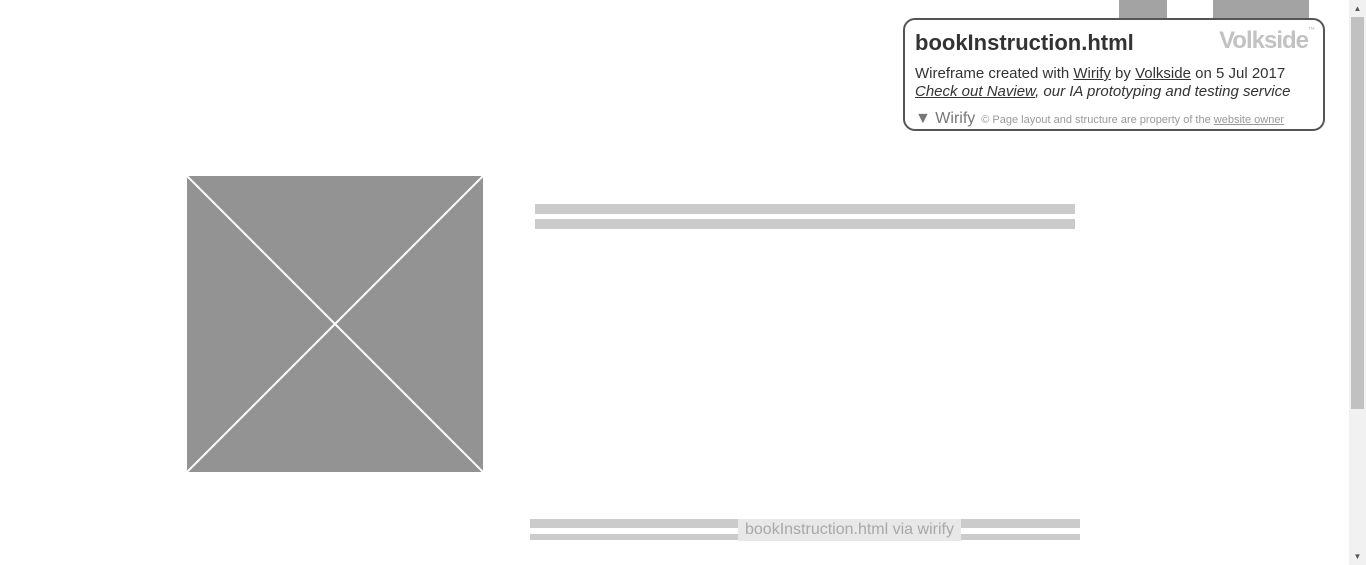 The image size is (1366, 565). What do you see at coordinates (1357, 8) in the screenshot?
I see `scroll-up-arrow-icon: ▲` at bounding box center [1357, 8].